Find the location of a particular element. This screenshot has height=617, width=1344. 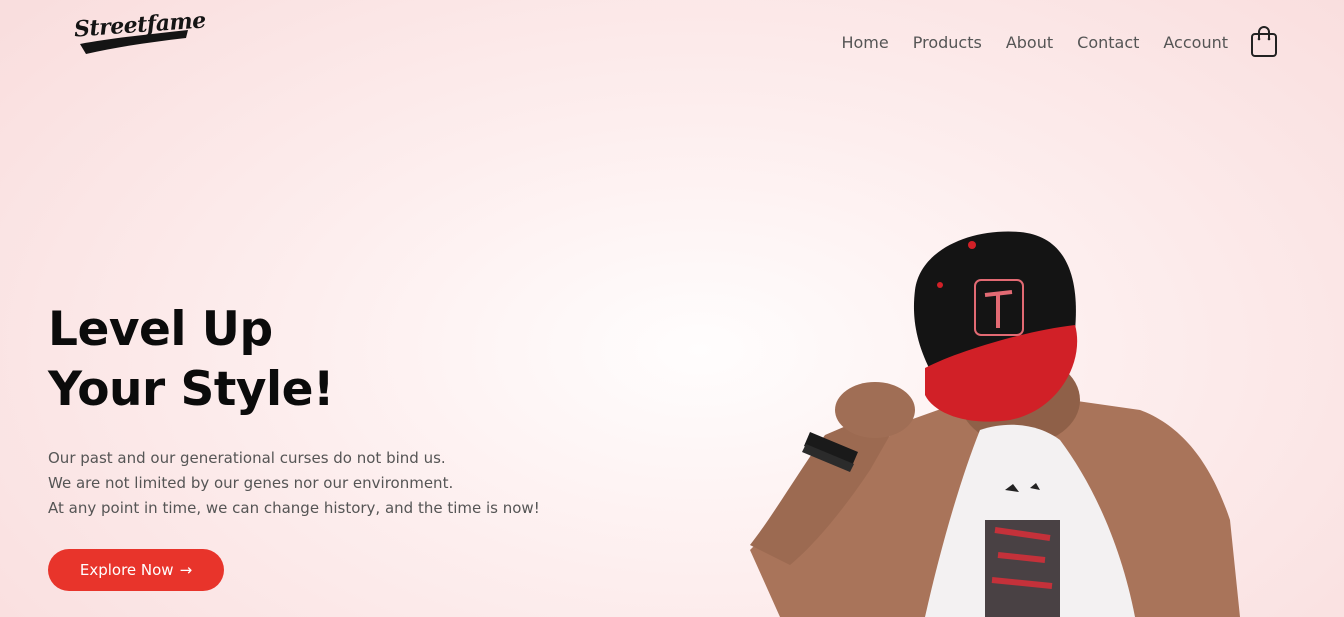

explore-now-button: Explore Now → is located at coordinates (136, 570).